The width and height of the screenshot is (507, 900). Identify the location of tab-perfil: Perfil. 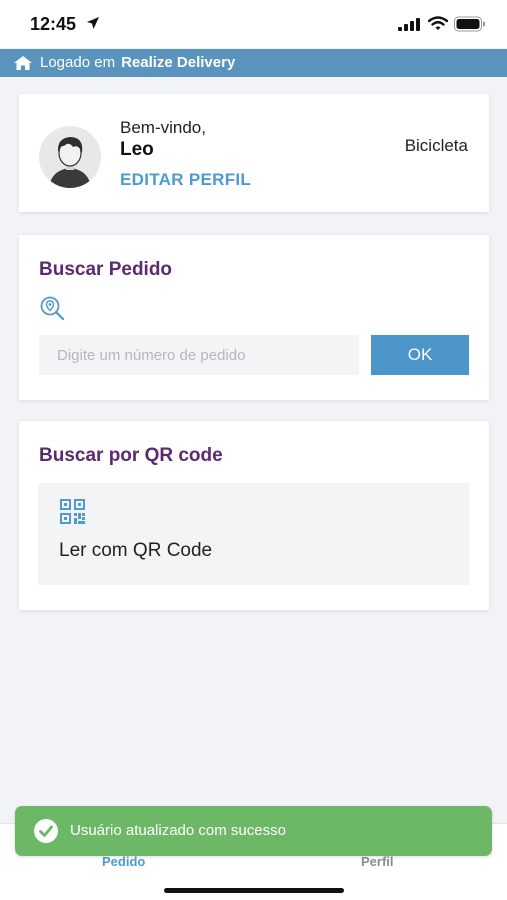
(377, 861).